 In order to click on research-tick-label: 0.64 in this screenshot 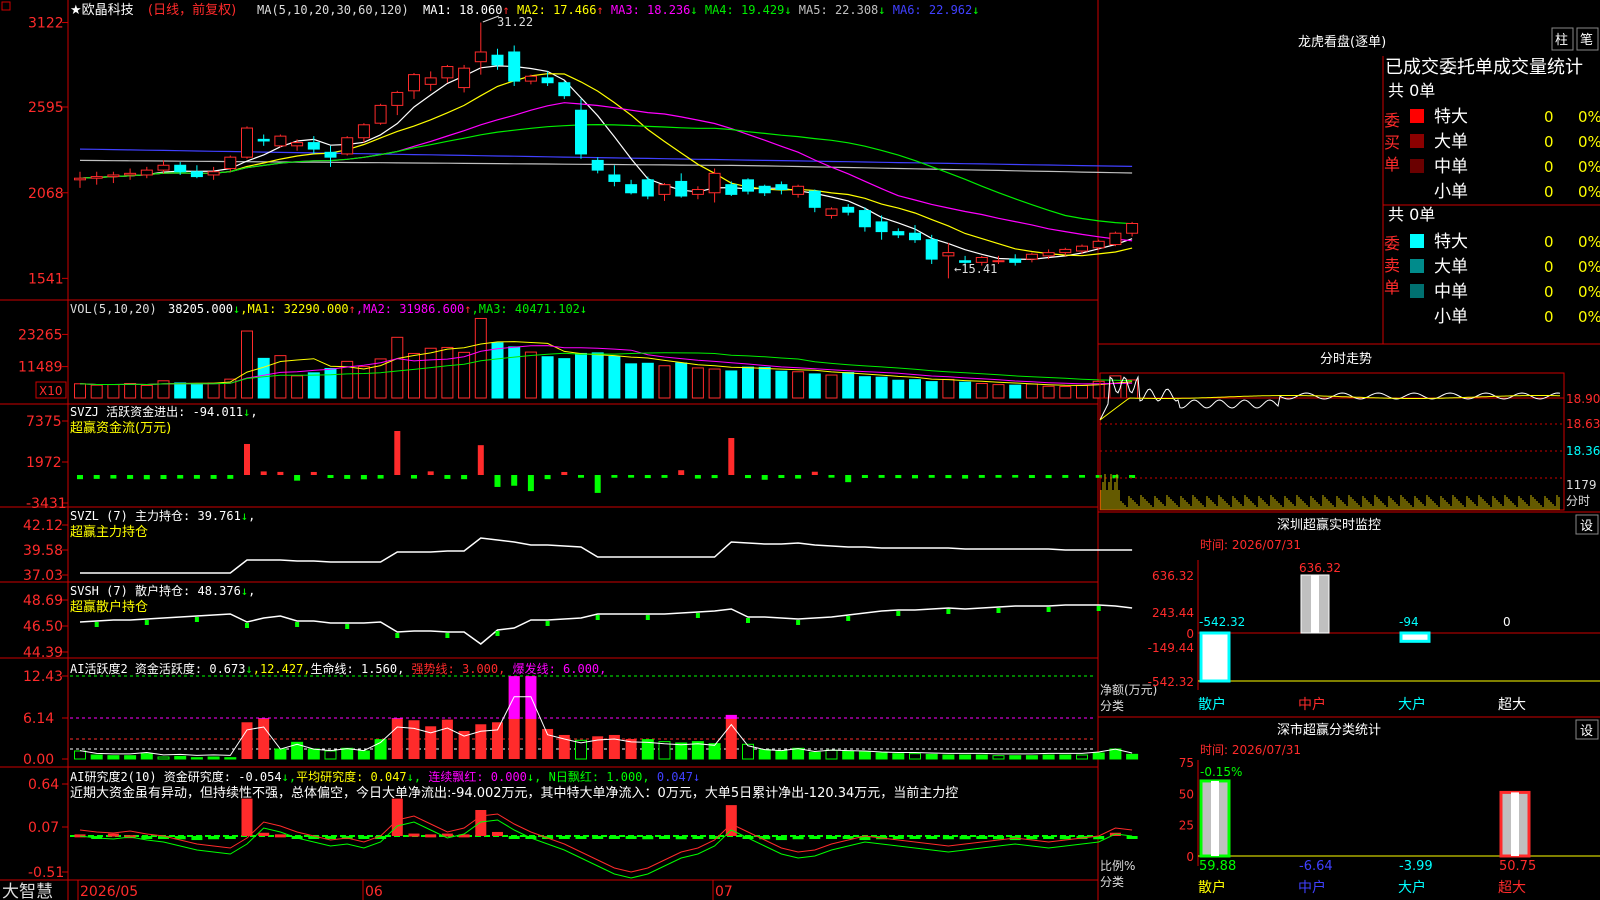, I will do `click(43, 785)`.